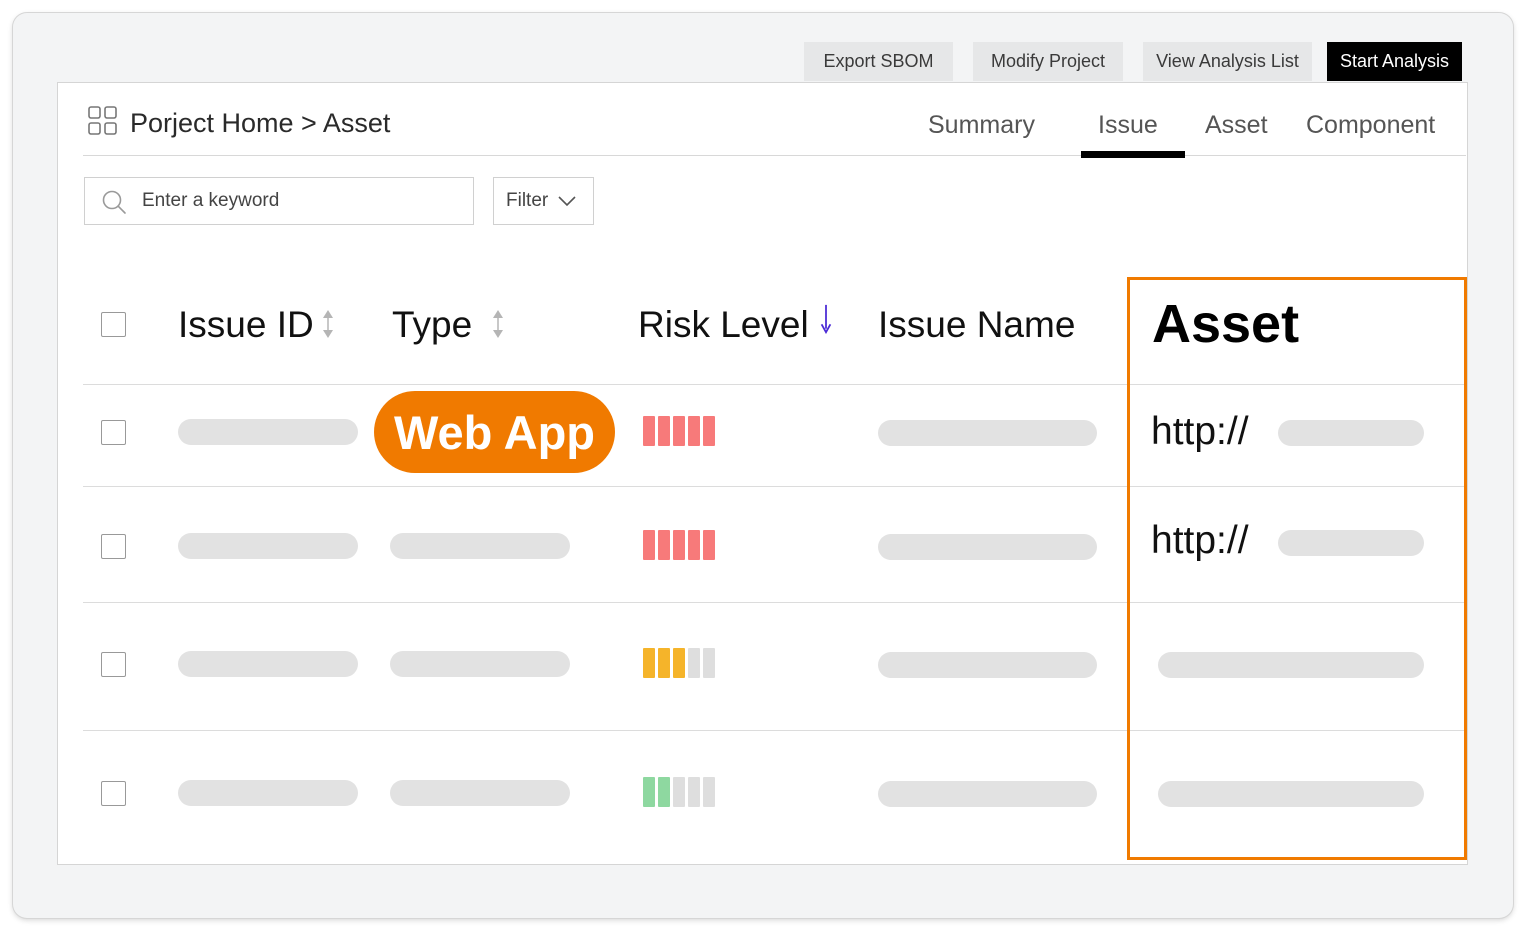  Describe the element at coordinates (432, 325) in the screenshot. I see `column-header-type: Type` at that location.